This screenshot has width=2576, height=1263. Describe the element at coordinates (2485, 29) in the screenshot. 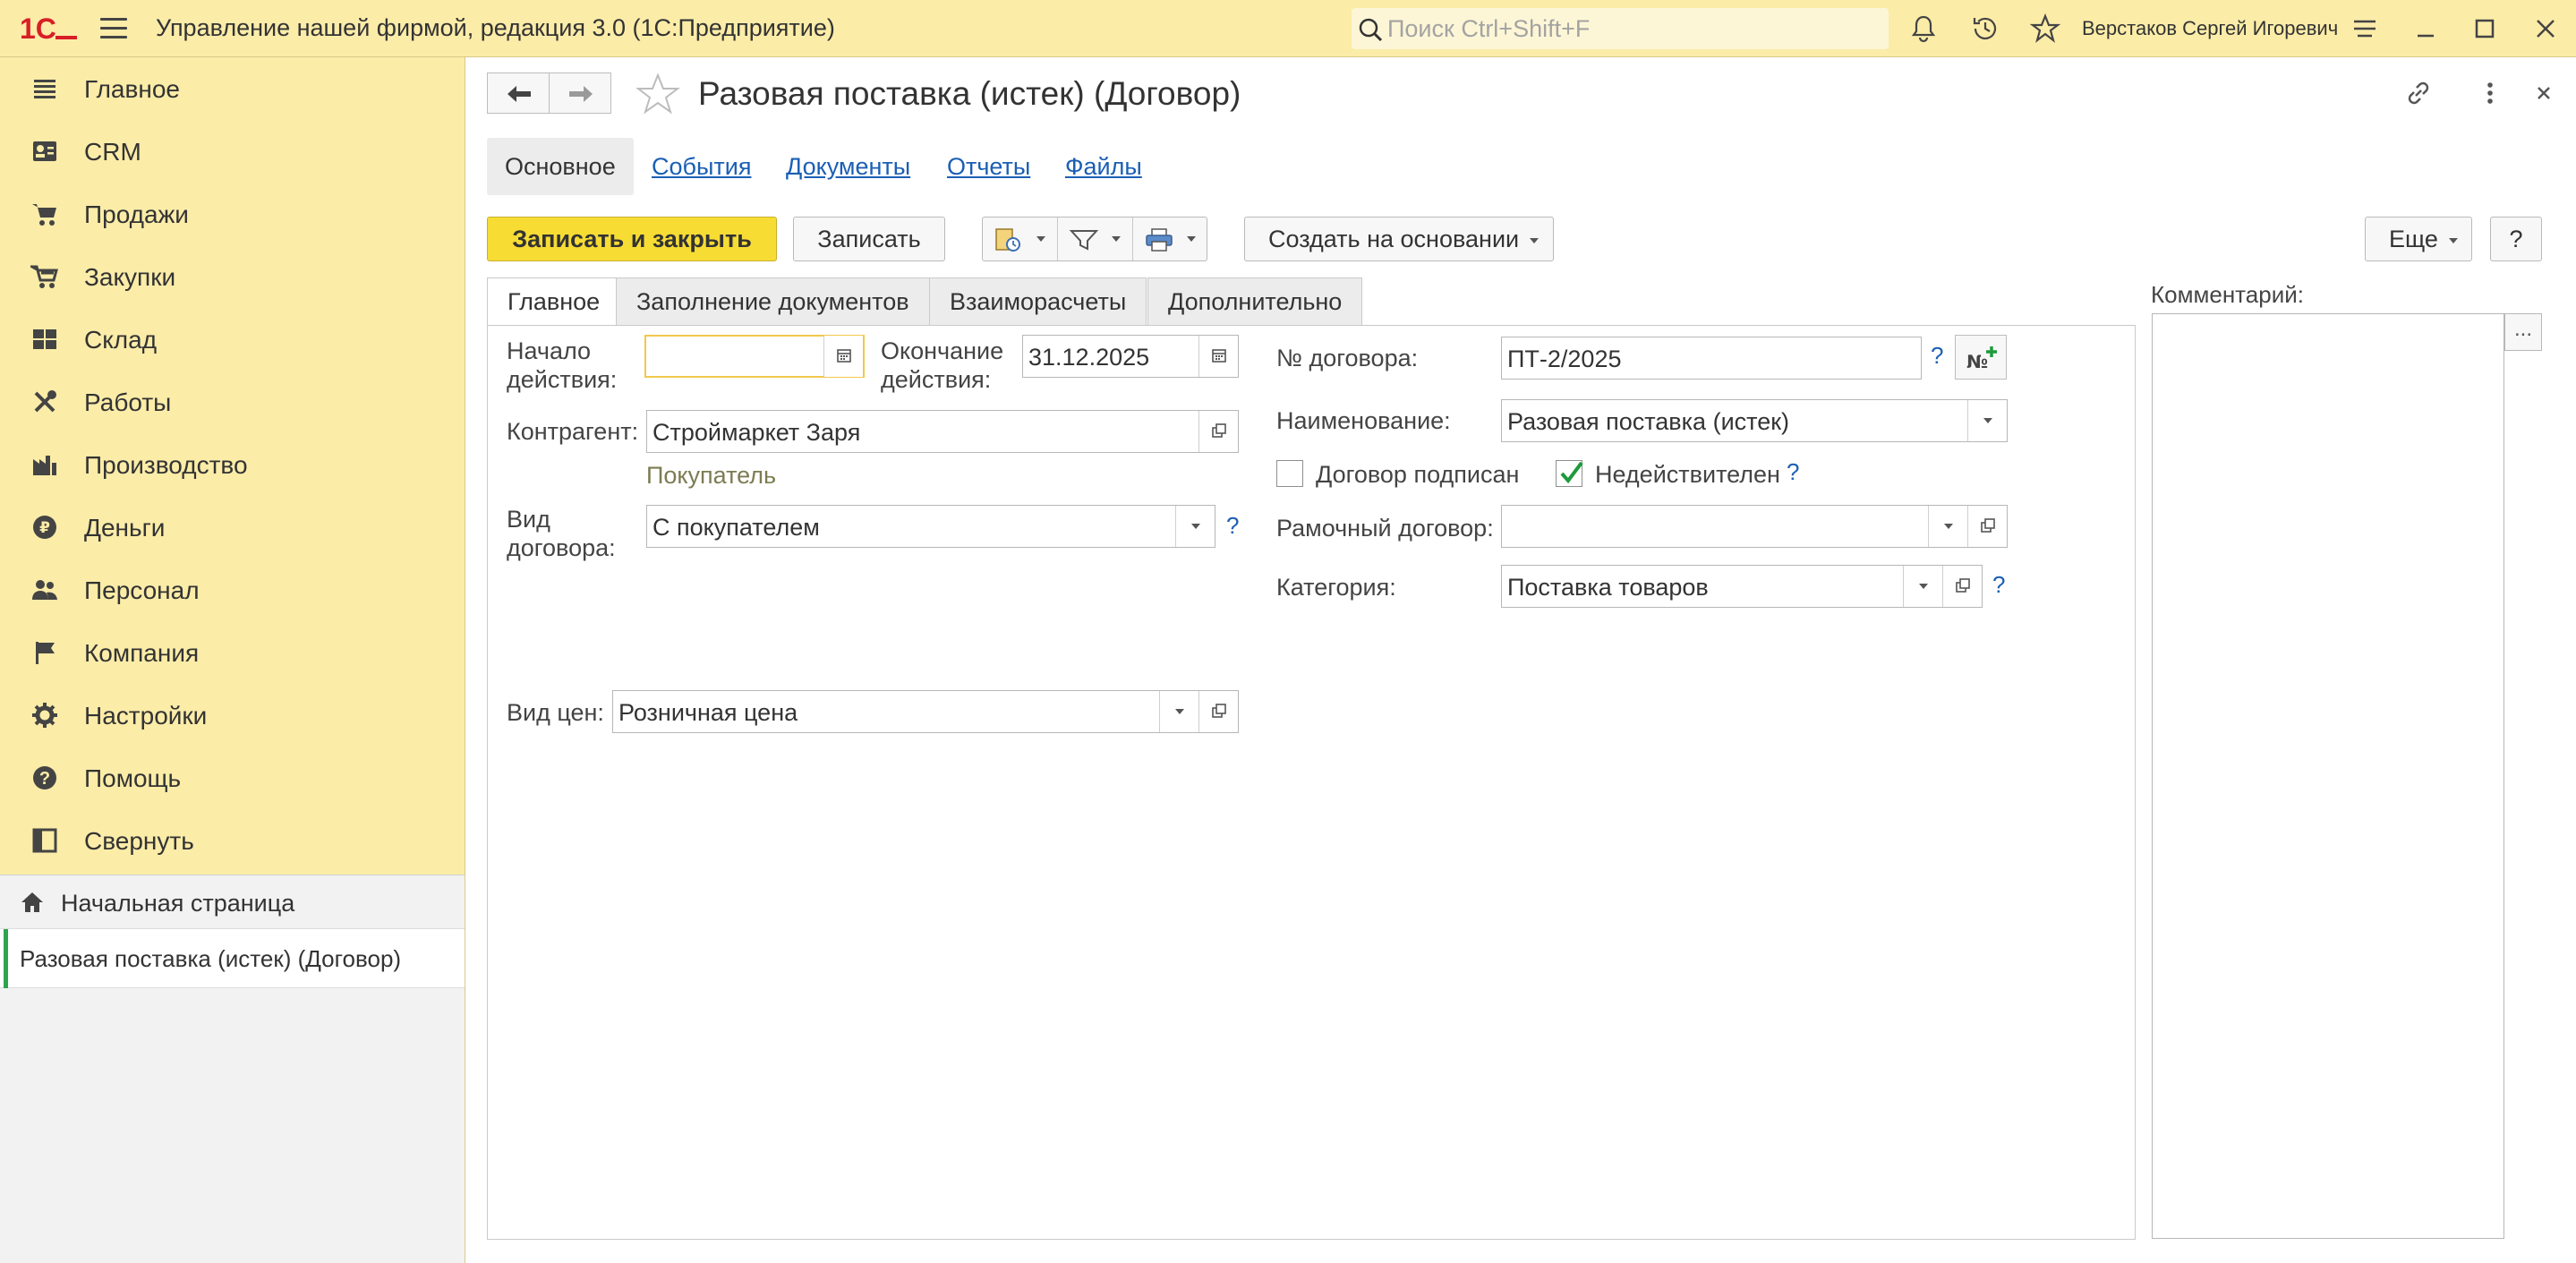

I see `maximize-icon` at that location.